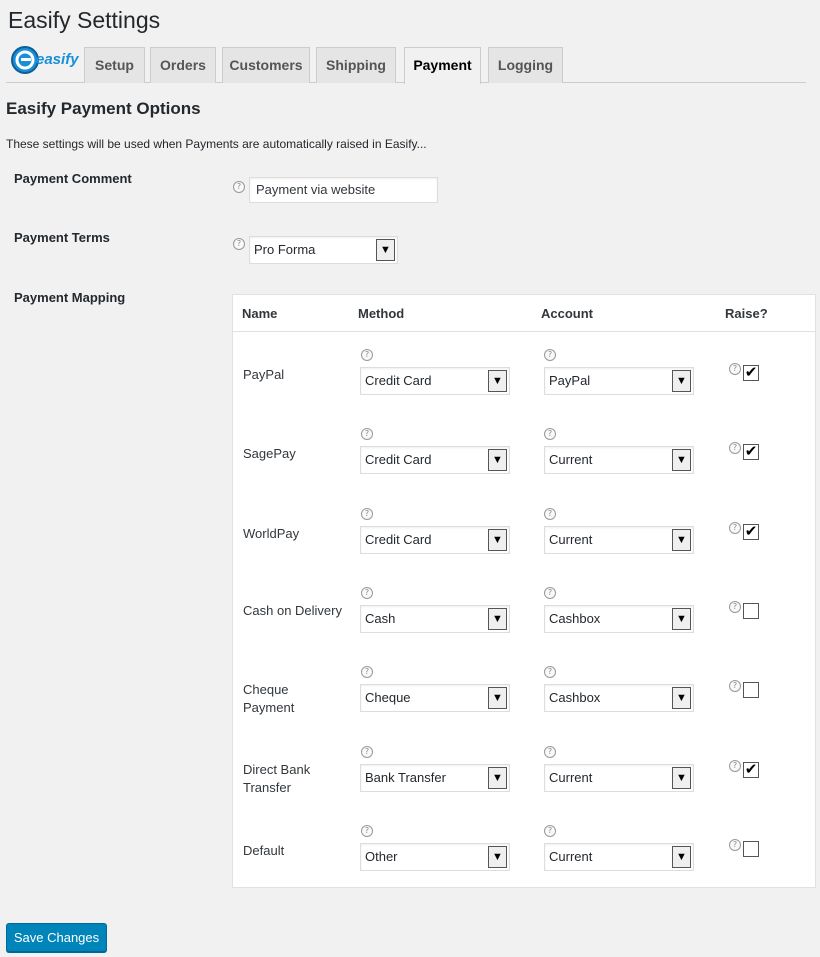 Image resolution: width=820 pixels, height=957 pixels. What do you see at coordinates (292, 610) in the screenshot?
I see `row-name-cash-on-delivery: Cash on Delivery` at bounding box center [292, 610].